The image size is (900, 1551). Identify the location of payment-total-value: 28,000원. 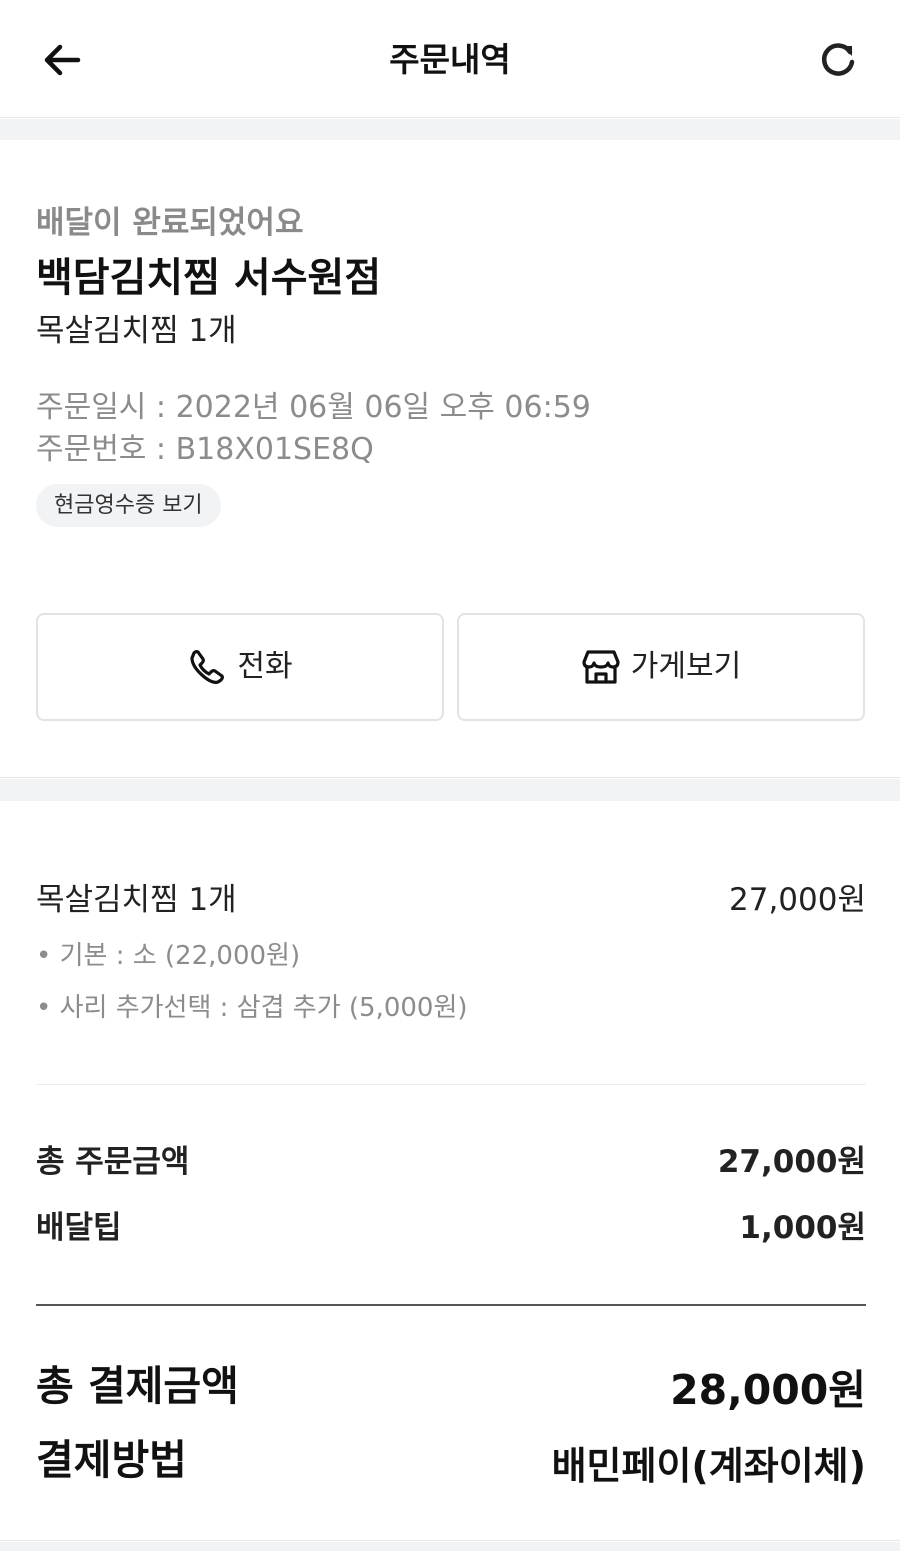
(768, 1390).